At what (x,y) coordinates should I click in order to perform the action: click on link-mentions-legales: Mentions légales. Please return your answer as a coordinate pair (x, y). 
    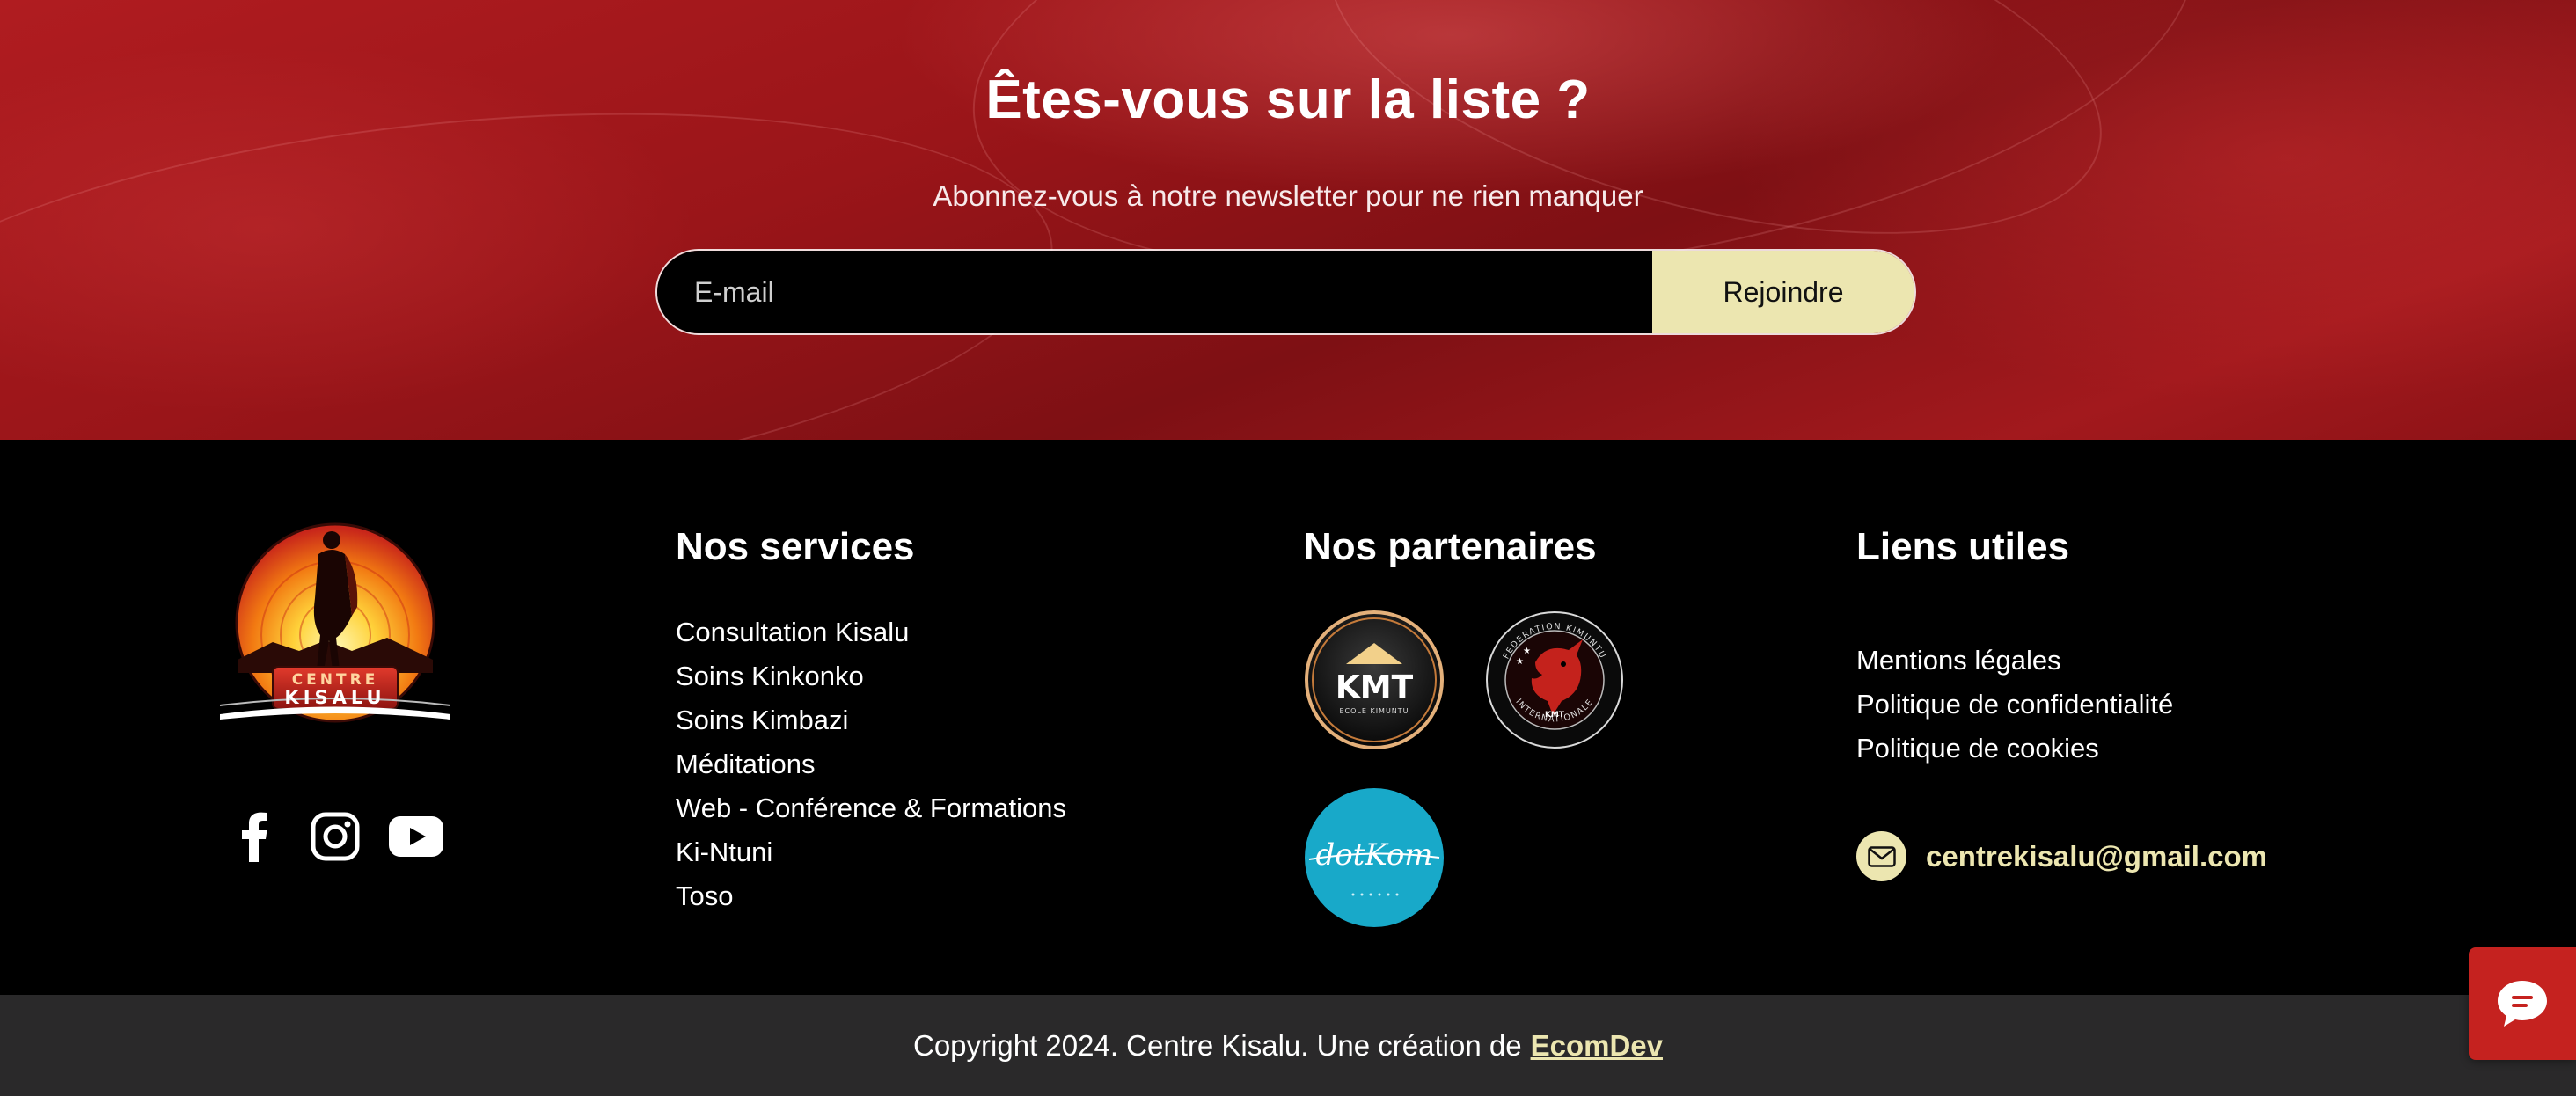
    Looking at the image, I should click on (2014, 661).